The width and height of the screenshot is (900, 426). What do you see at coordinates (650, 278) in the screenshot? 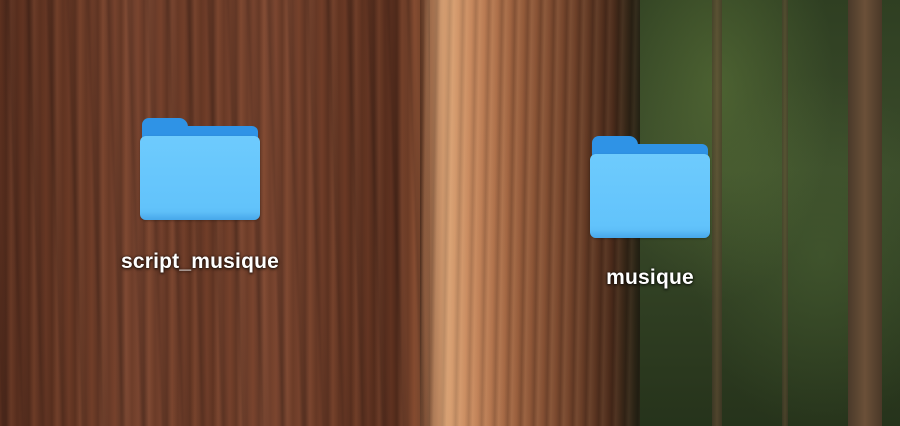
I see `folder-label: musique` at bounding box center [650, 278].